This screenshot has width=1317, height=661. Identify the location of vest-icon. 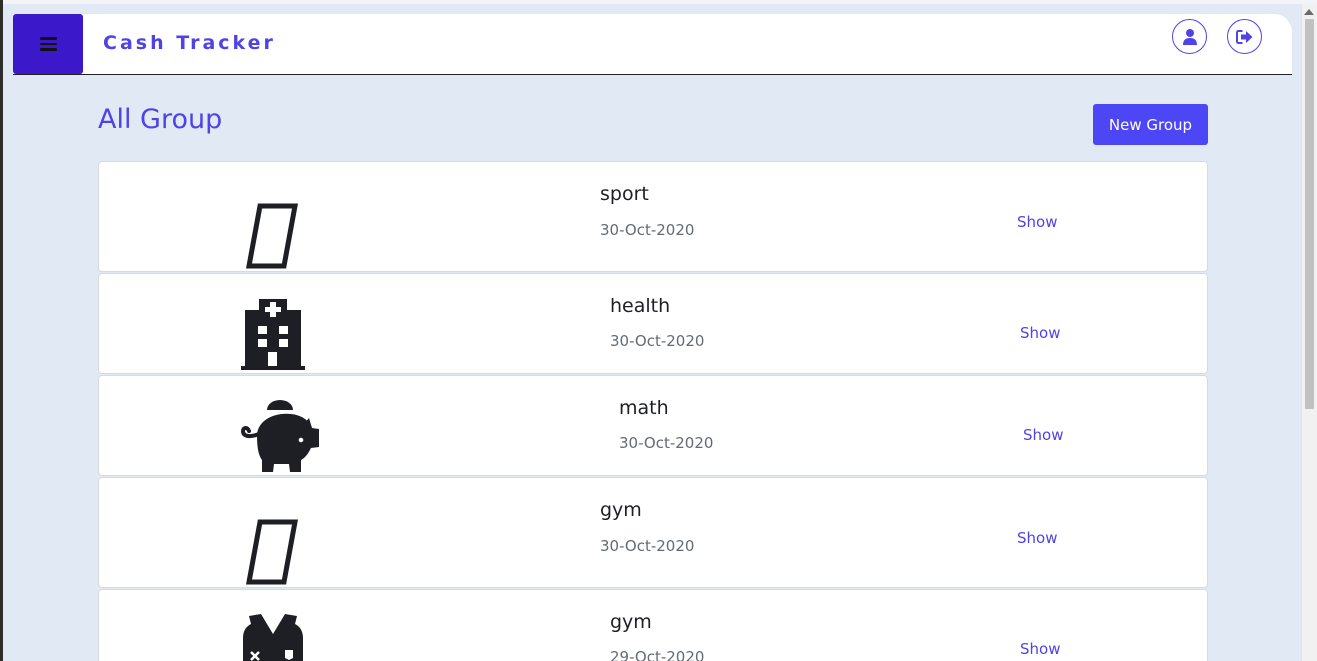
(273, 637).